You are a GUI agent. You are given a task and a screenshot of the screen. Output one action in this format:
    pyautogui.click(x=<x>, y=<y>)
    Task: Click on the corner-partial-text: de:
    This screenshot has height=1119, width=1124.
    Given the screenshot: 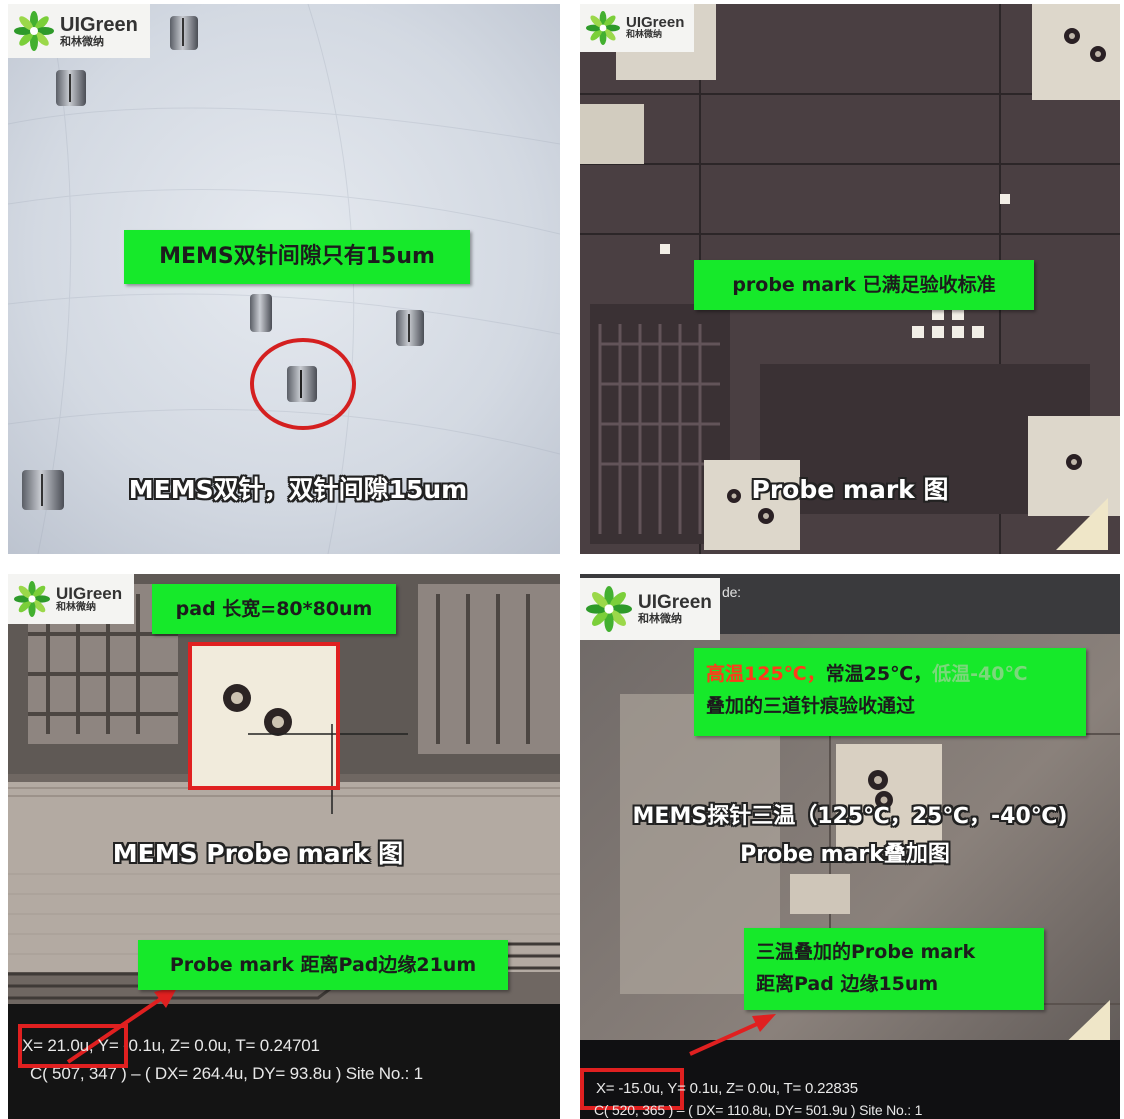 What is the action you would take?
    pyautogui.click(x=731, y=592)
    